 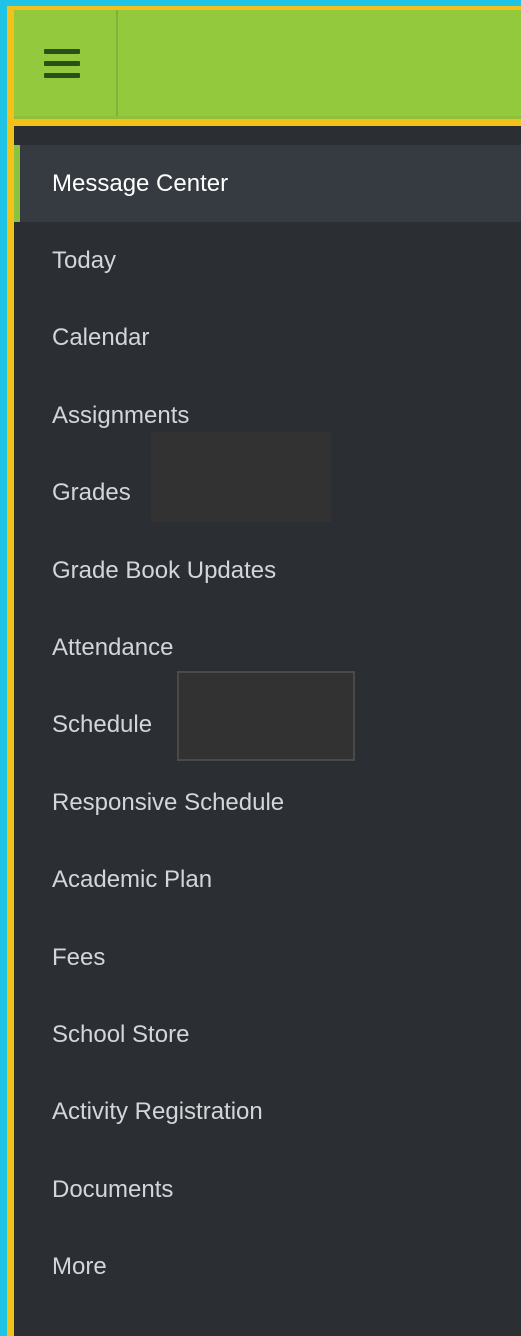 I want to click on nav-item-more: More, so click(x=267, y=1266).